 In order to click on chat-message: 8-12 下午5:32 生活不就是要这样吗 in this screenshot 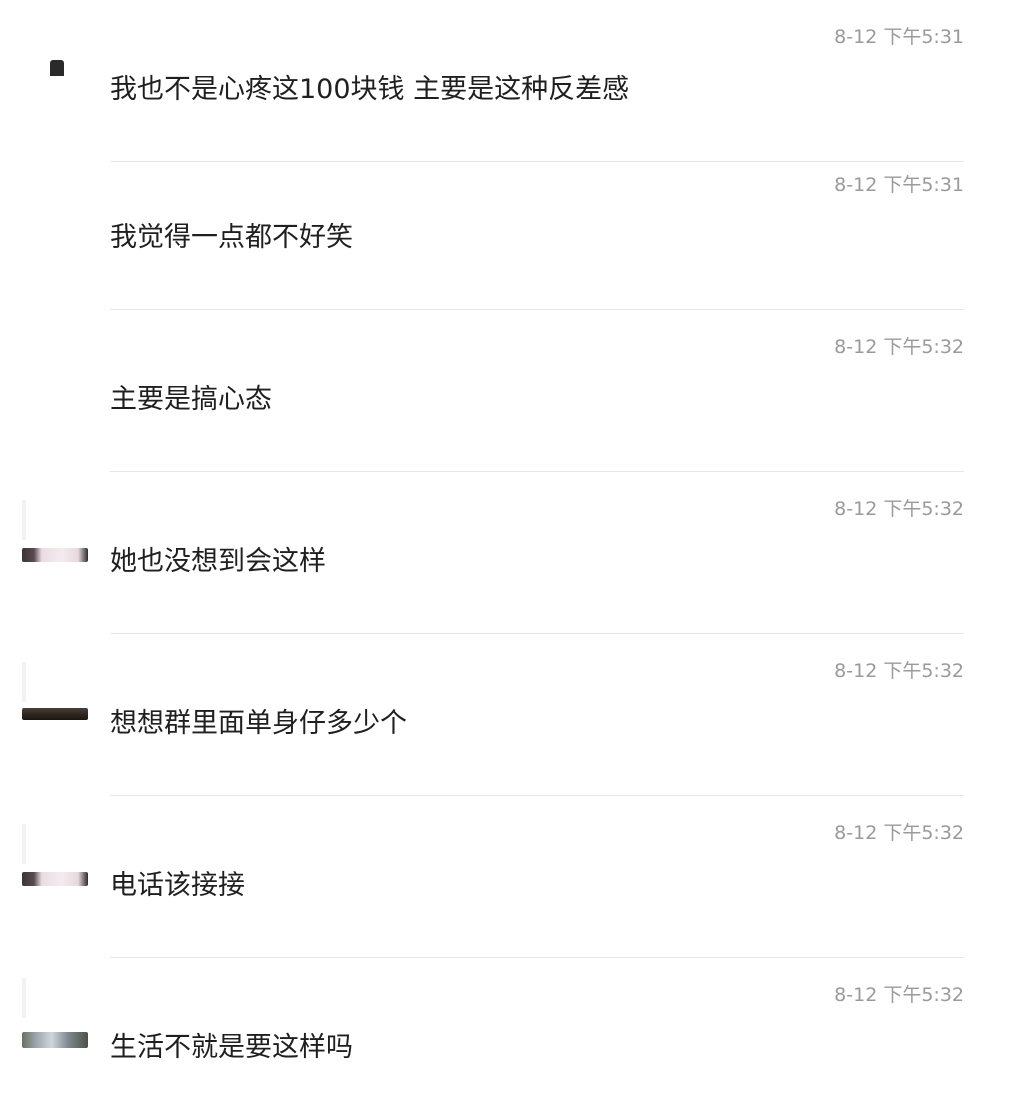, I will do `click(511, 1039)`.